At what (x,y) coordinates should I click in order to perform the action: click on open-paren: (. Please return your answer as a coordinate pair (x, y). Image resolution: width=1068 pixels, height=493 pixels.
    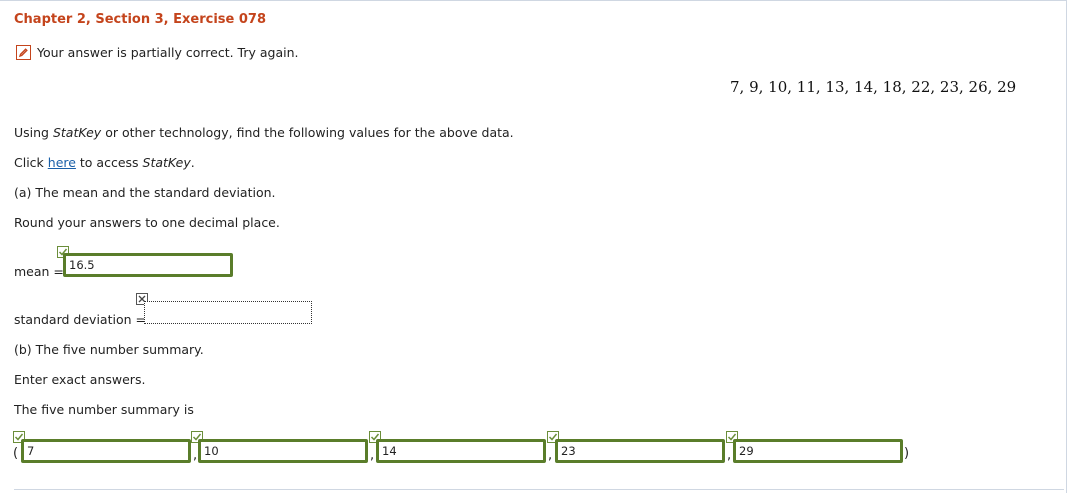
    Looking at the image, I should click on (16, 453).